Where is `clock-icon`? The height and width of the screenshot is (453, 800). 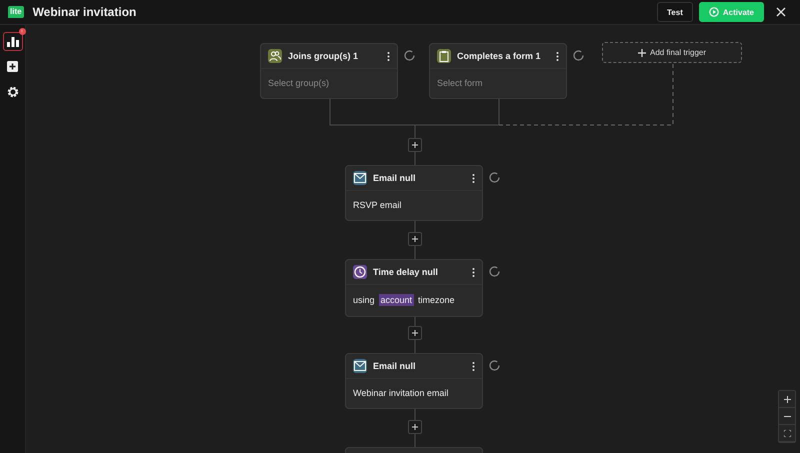
clock-icon is located at coordinates (360, 272).